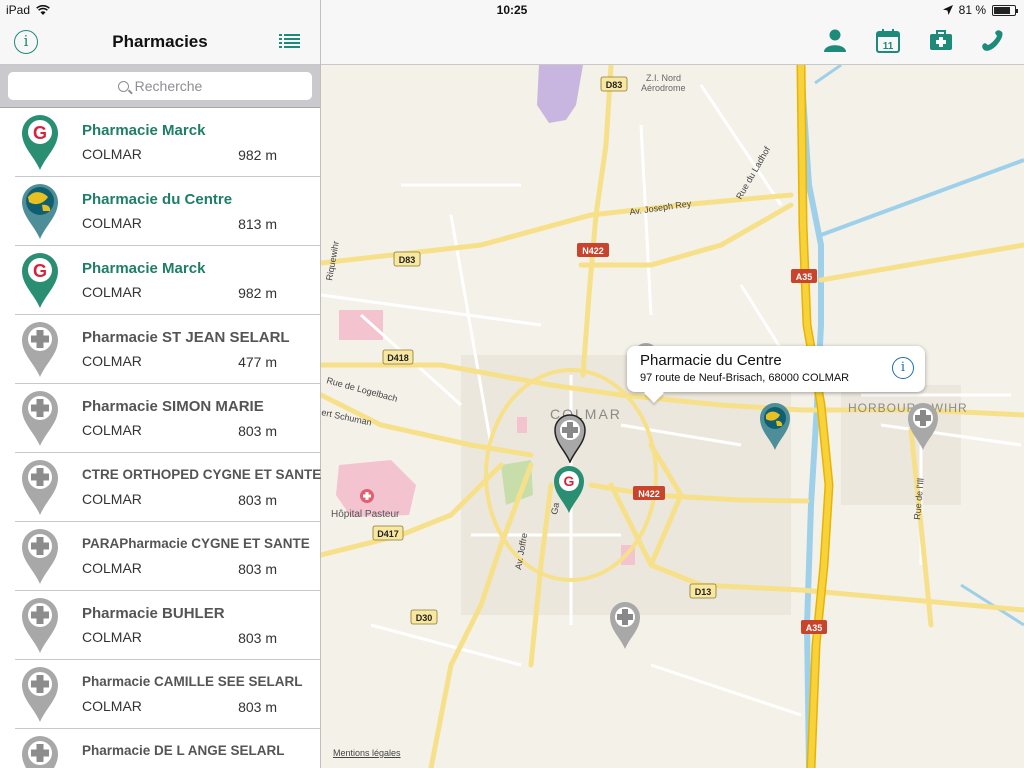 Image resolution: width=1024 pixels, height=768 pixels. What do you see at coordinates (157, 199) in the screenshot?
I see `pharmacy-name: Pharmacie du Centre` at bounding box center [157, 199].